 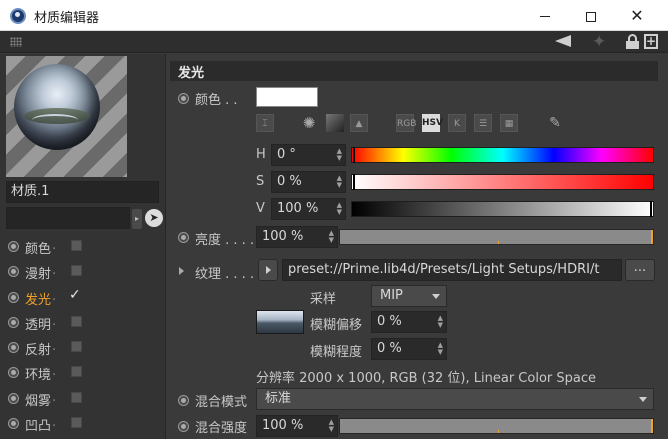 What do you see at coordinates (502, 155) in the screenshot?
I see `hue-gradient-bar` at bounding box center [502, 155].